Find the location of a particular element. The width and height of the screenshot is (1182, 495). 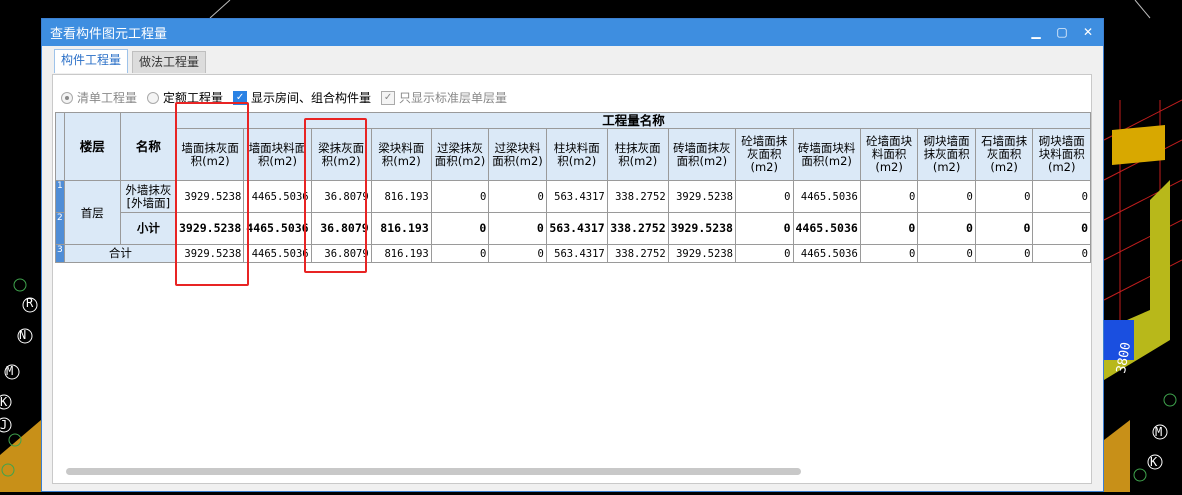

horizontal-scrollbar is located at coordinates (433, 471).